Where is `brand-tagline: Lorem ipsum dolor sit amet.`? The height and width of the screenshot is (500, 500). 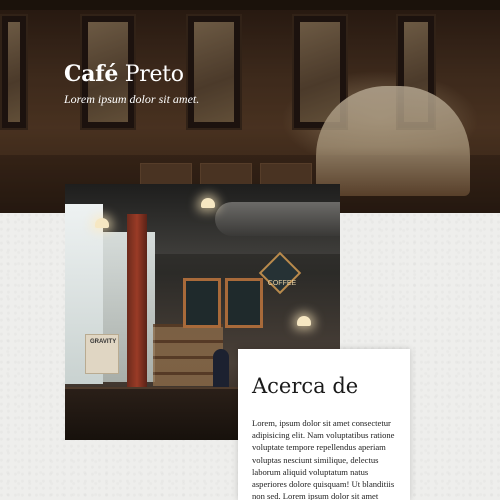
brand-tagline: Lorem ipsum dolor sit amet. is located at coordinates (132, 99).